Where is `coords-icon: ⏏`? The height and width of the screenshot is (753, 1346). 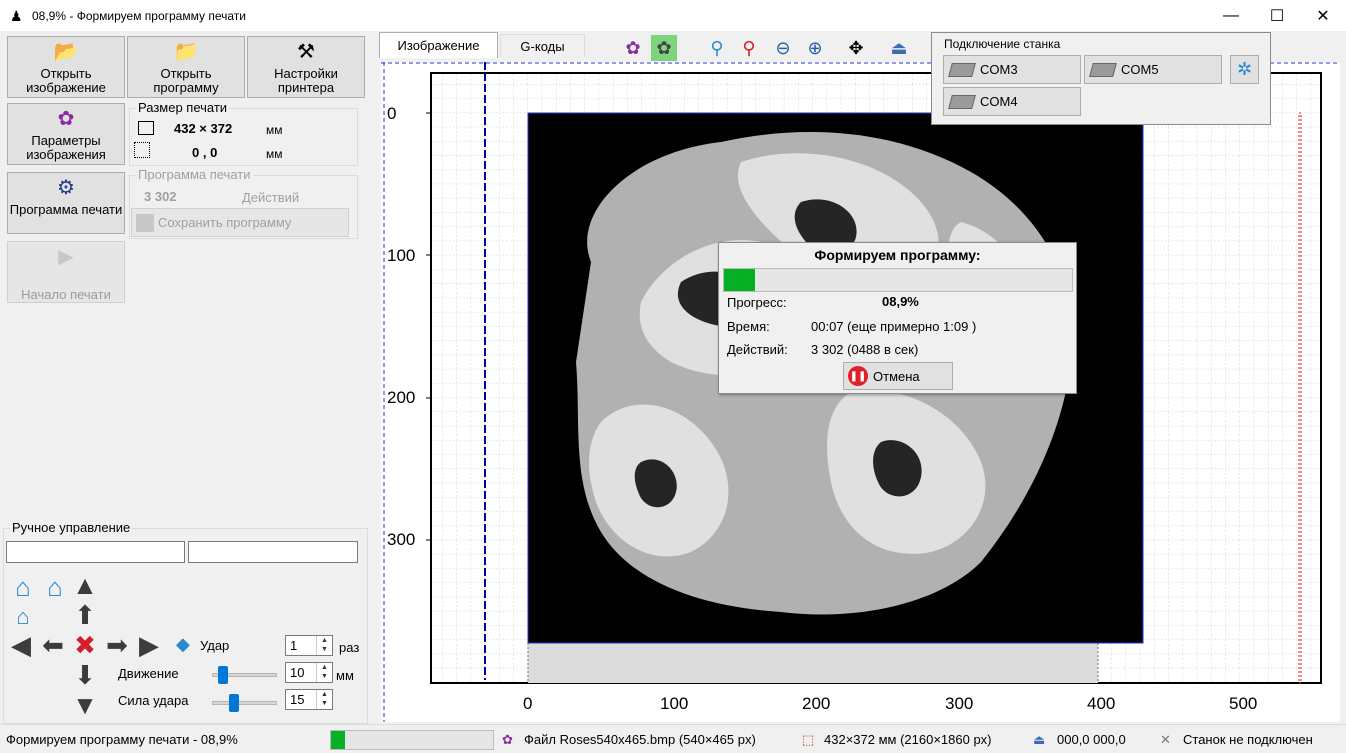 coords-icon: ⏏ is located at coordinates (1039, 739).